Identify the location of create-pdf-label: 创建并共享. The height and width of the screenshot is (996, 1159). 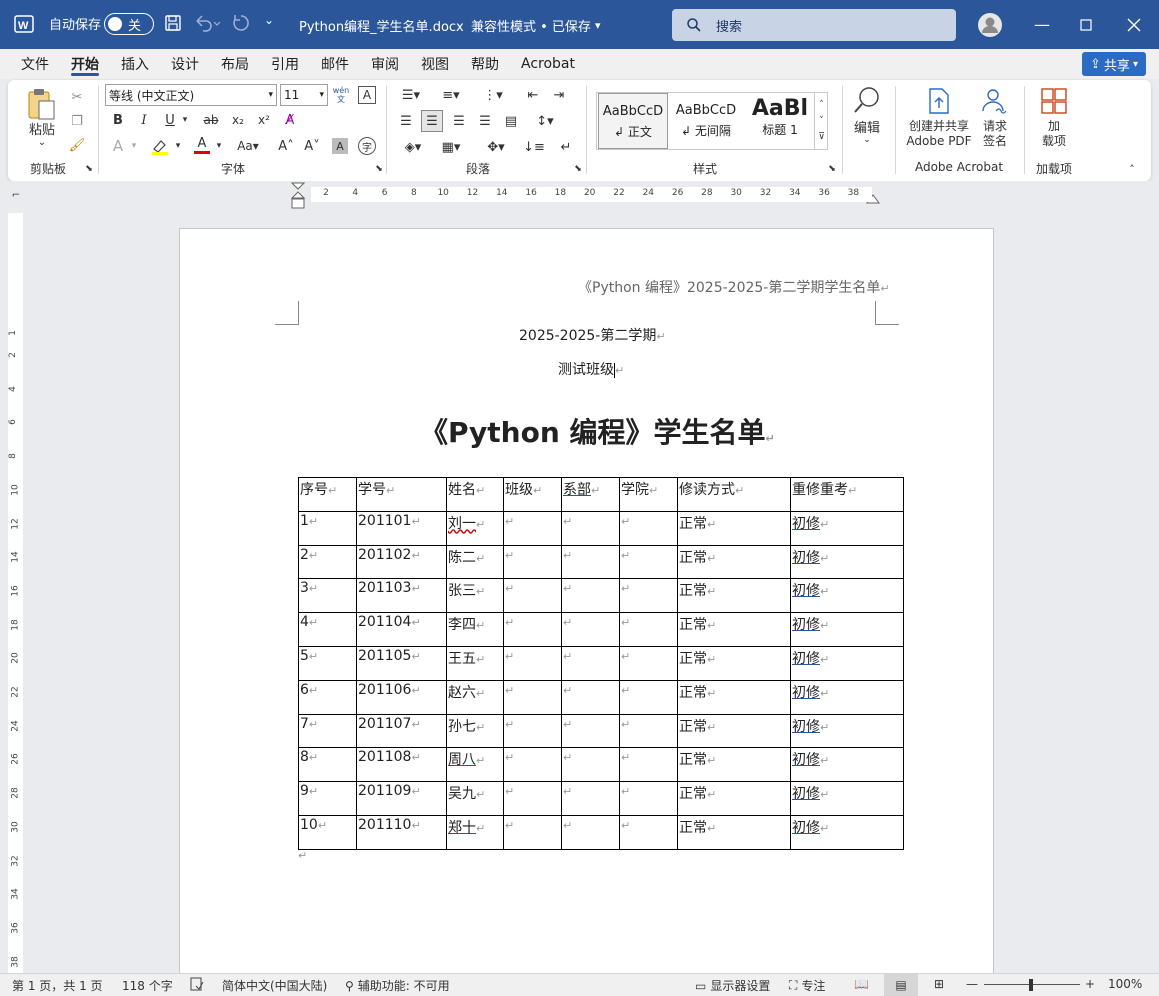
(939, 125).